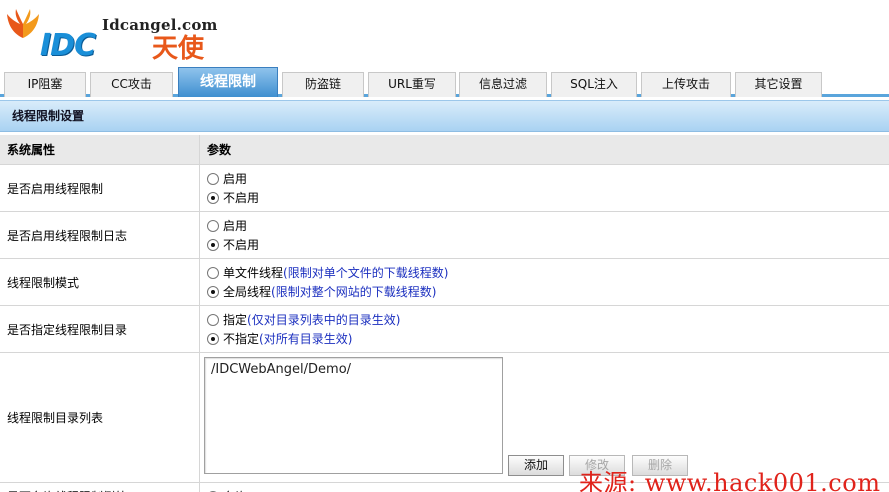 Image resolution: width=889 pixels, height=492 pixels. What do you see at coordinates (412, 84) in the screenshot?
I see `tab-url-rewrite: URL重写` at bounding box center [412, 84].